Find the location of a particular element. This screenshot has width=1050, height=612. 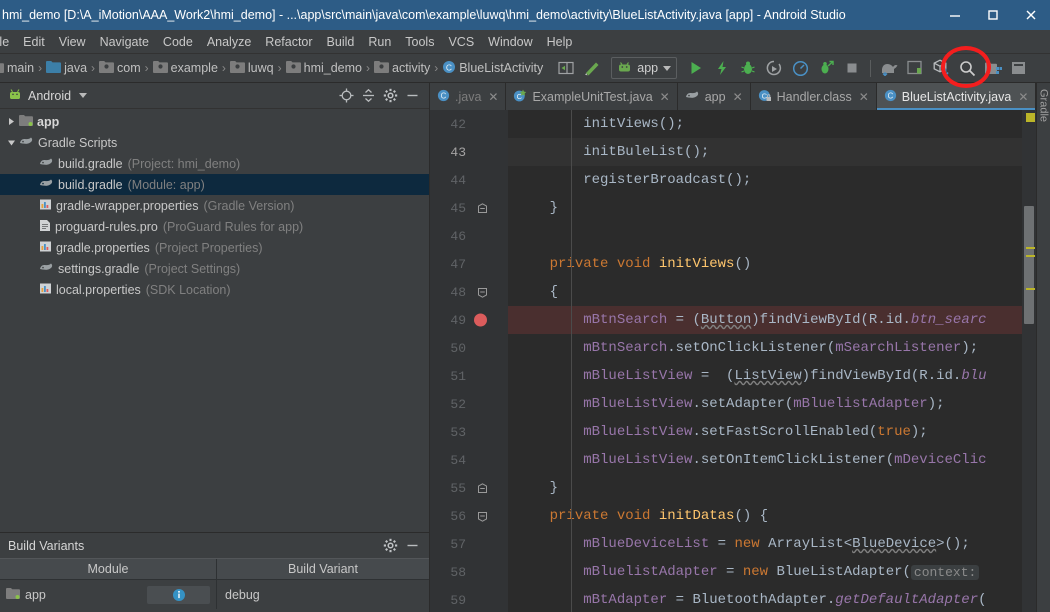

sync-project-gradle-icon is located at coordinates (592, 68).